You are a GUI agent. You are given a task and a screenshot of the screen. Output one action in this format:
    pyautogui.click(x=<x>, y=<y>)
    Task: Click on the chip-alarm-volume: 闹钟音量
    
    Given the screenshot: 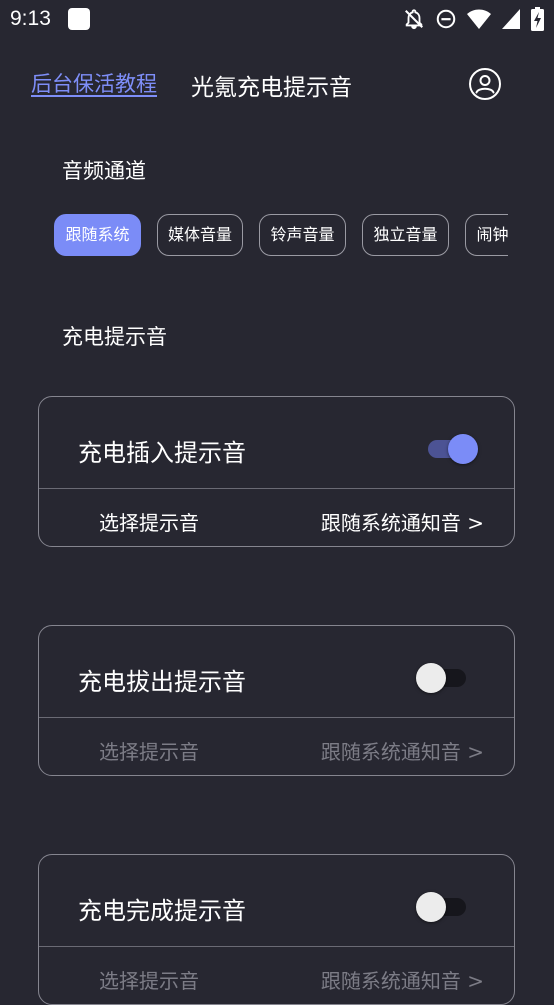 What is the action you would take?
    pyautogui.click(x=486, y=235)
    